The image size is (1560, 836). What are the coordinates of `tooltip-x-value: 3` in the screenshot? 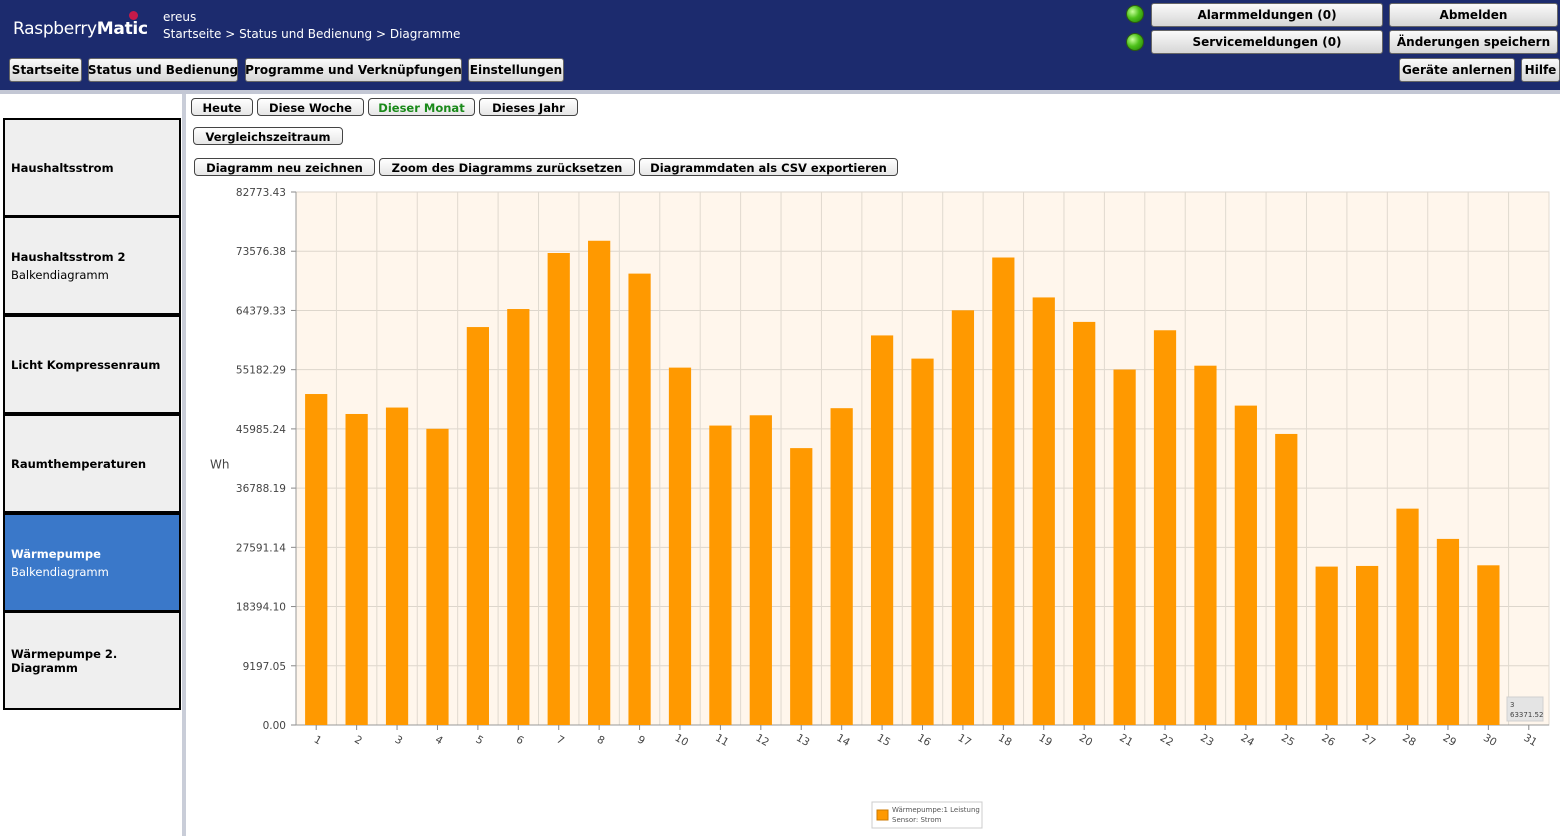 It's located at (1512, 705).